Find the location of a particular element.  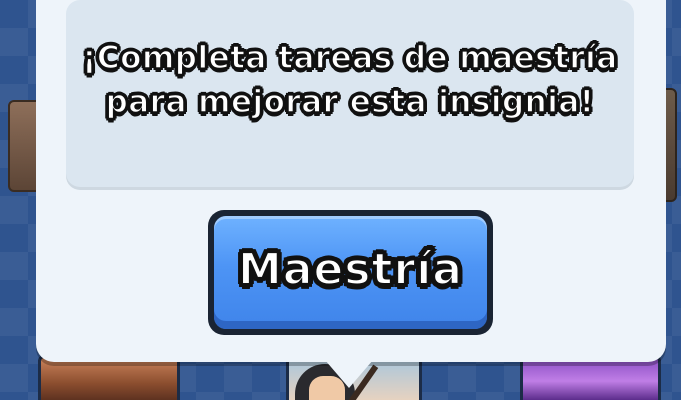

mastery-button-label: Maestría is located at coordinates (350, 269).